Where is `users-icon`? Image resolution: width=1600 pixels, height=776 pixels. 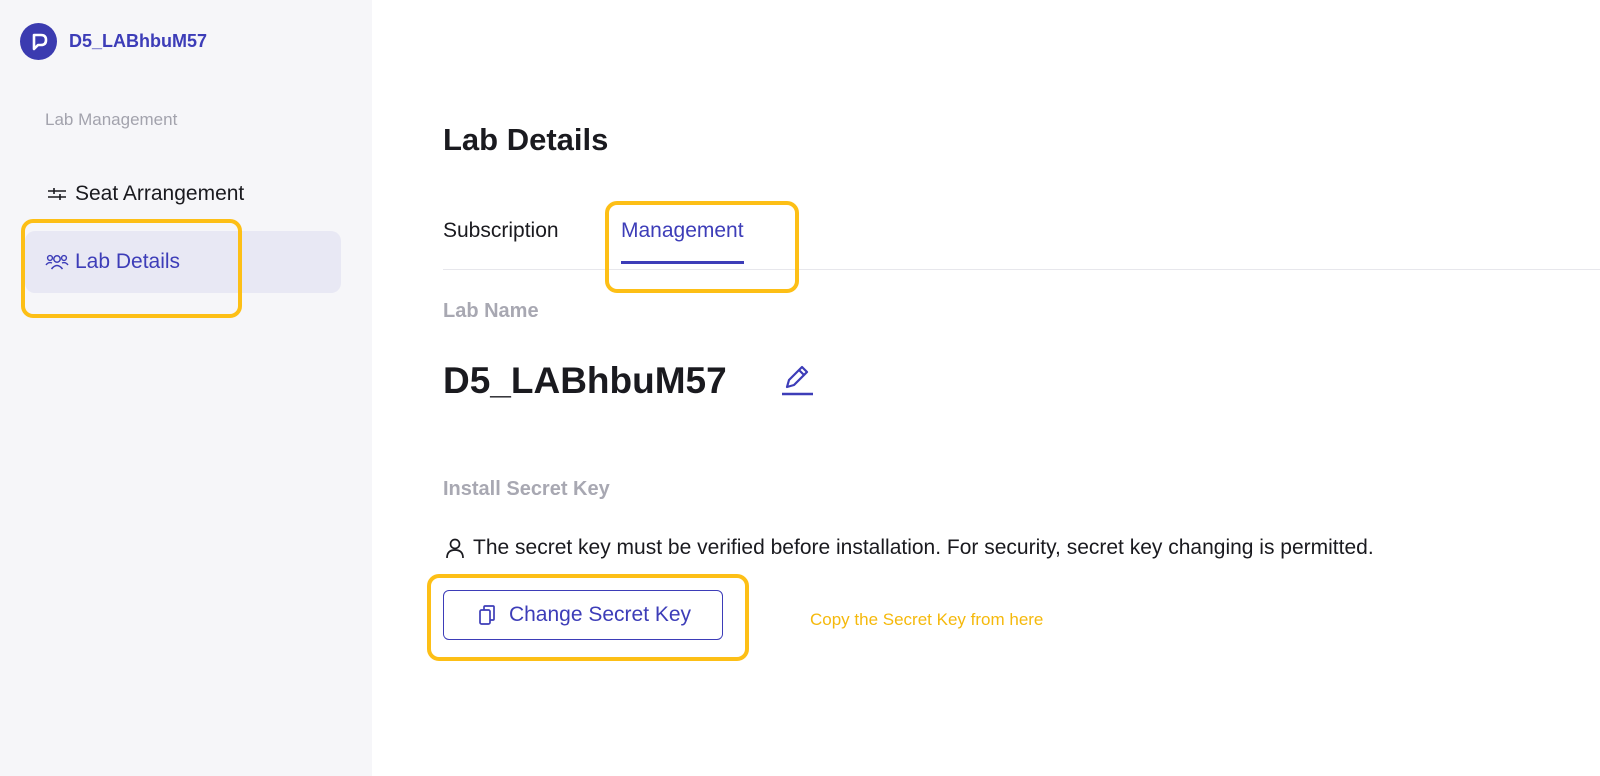
users-icon is located at coordinates (57, 262).